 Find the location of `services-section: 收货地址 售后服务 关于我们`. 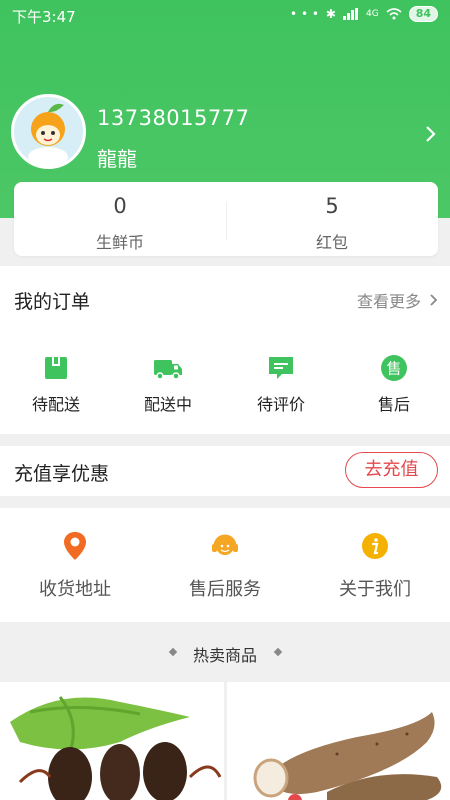

services-section: 收货地址 售后服务 关于我们 is located at coordinates (225, 565).